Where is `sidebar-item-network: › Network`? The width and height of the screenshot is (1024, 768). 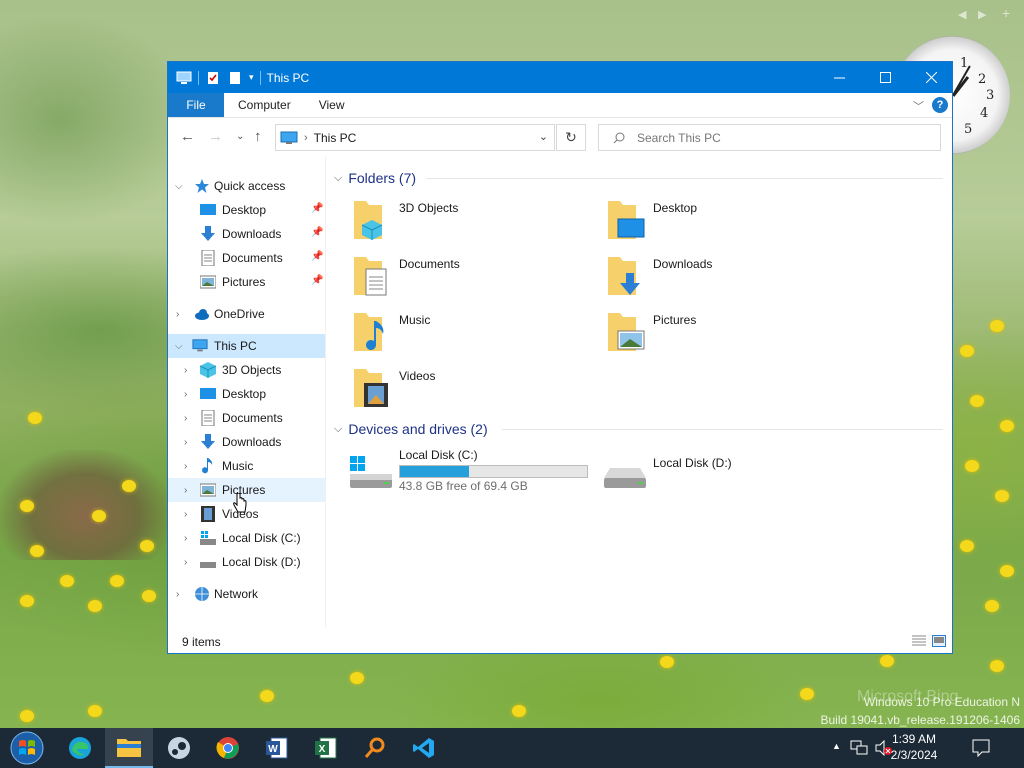 sidebar-item-network: › Network is located at coordinates (246, 594).